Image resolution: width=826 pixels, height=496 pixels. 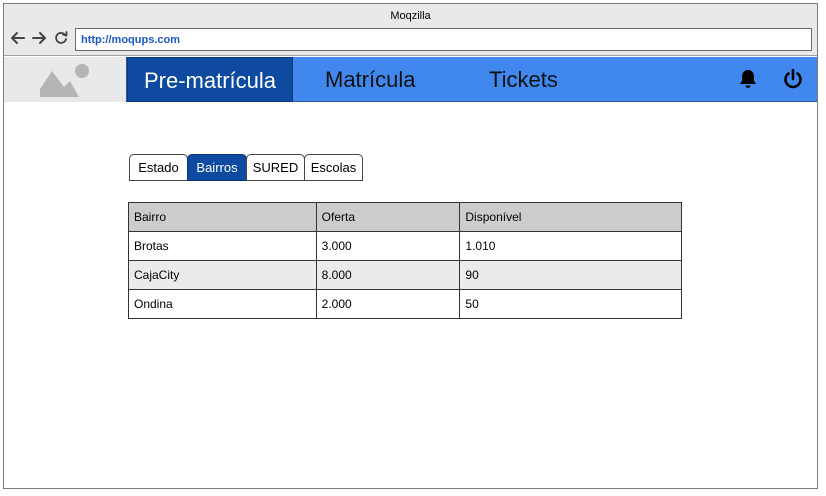 I want to click on cell-oferta: 8.000, so click(x=388, y=275).